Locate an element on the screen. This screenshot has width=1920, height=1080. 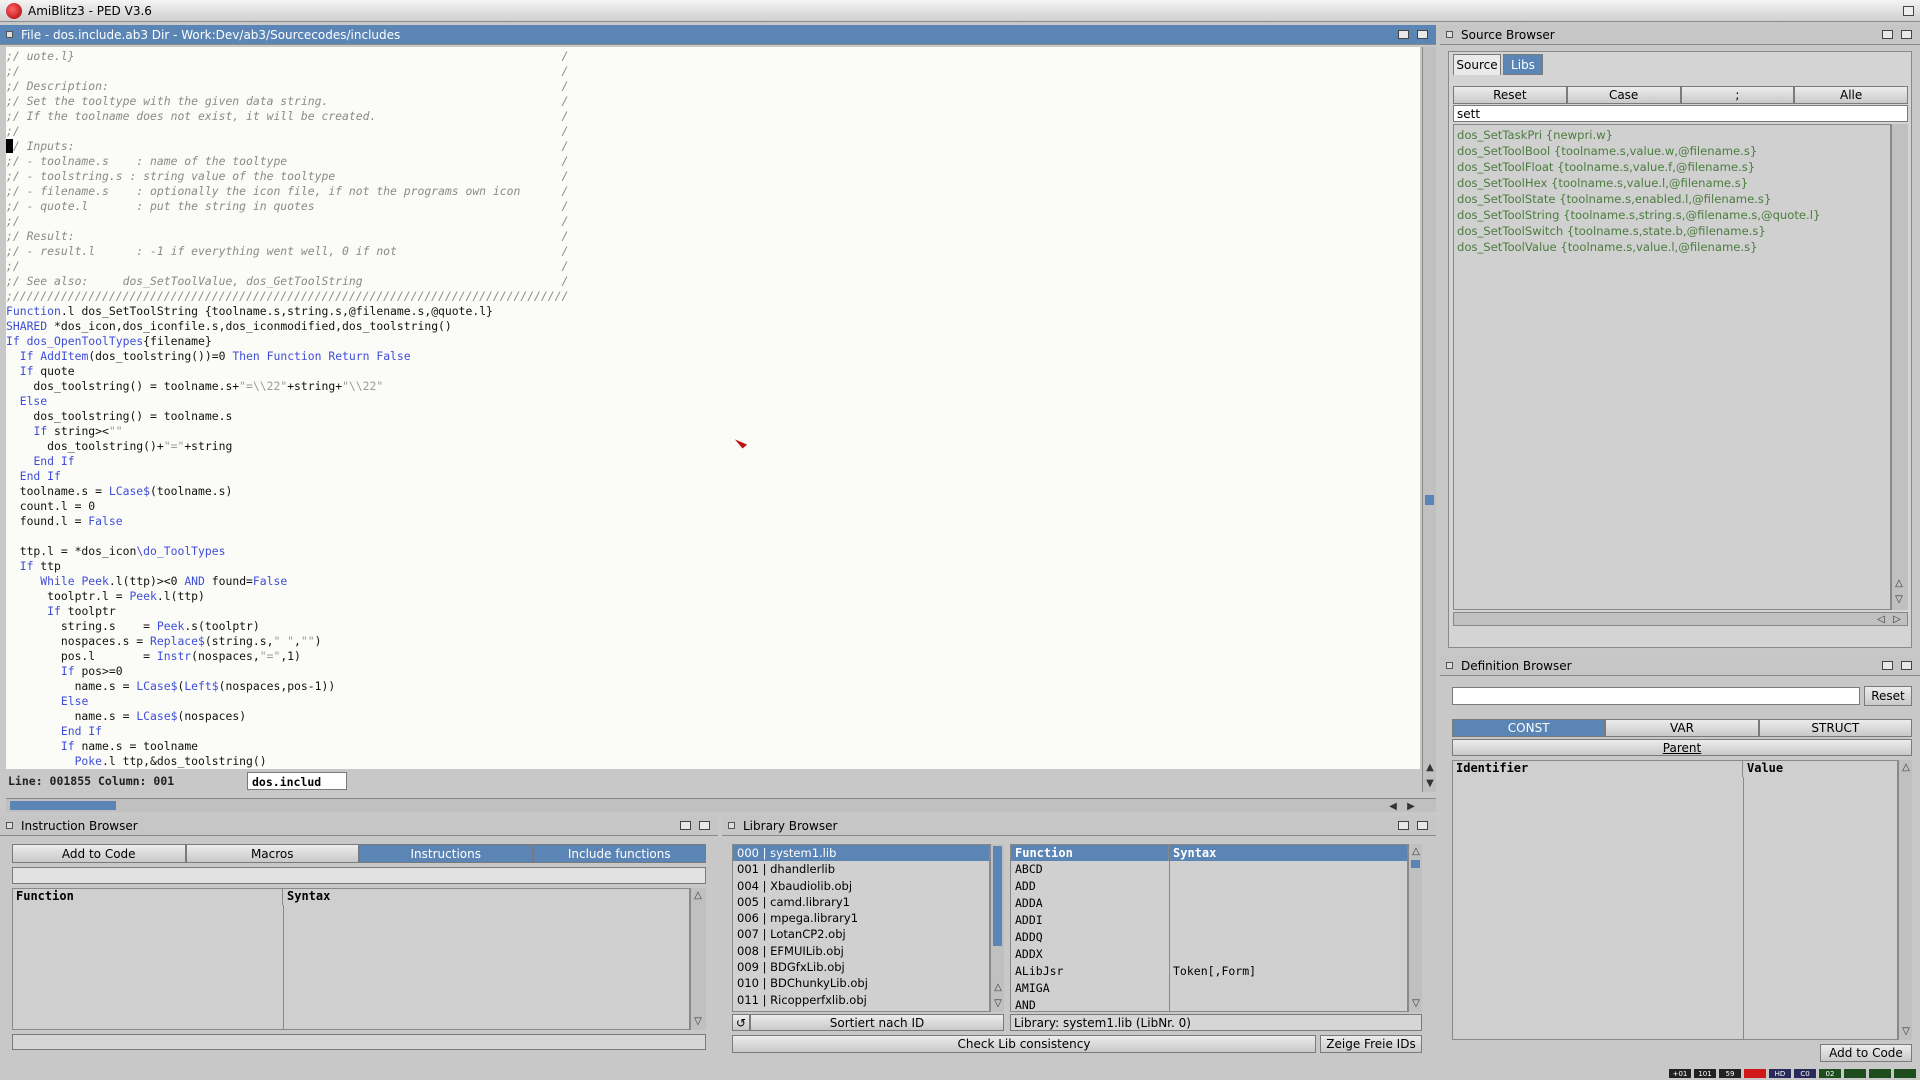
tab-source: Source is located at coordinates (1477, 64).